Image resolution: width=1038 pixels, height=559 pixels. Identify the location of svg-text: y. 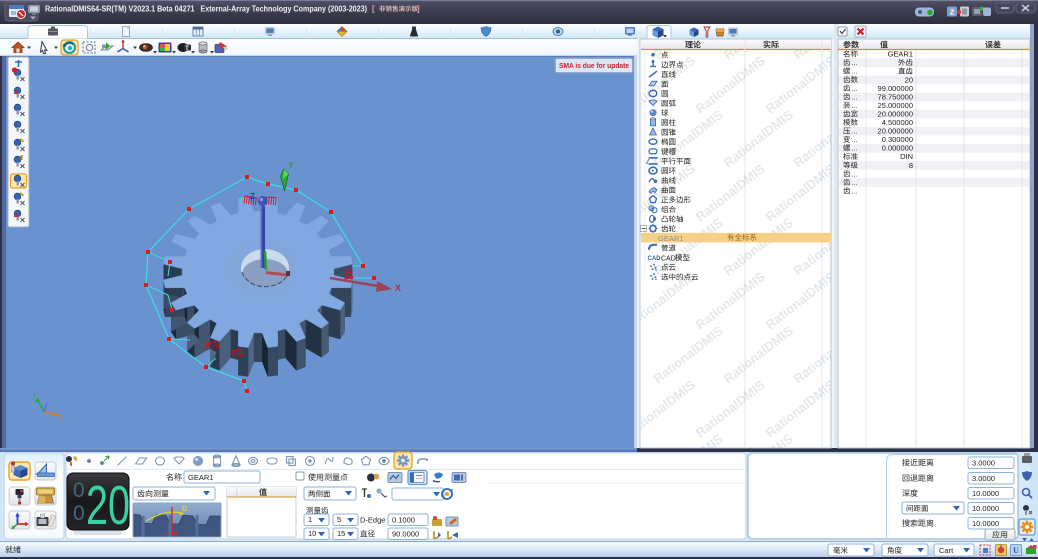
(34, 395).